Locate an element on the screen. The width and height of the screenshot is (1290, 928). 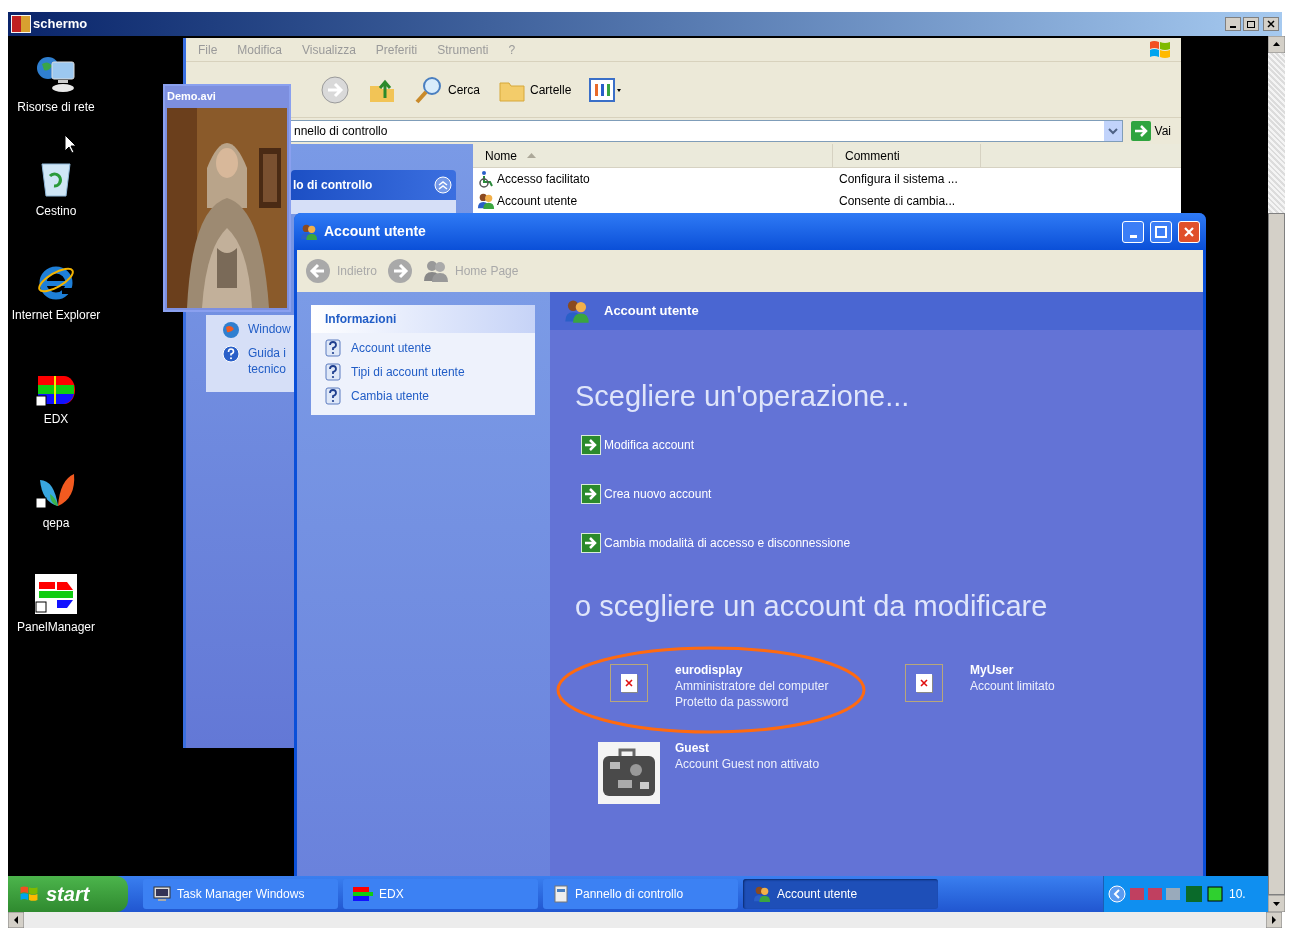
maximize-button is located at coordinates (1251, 24).